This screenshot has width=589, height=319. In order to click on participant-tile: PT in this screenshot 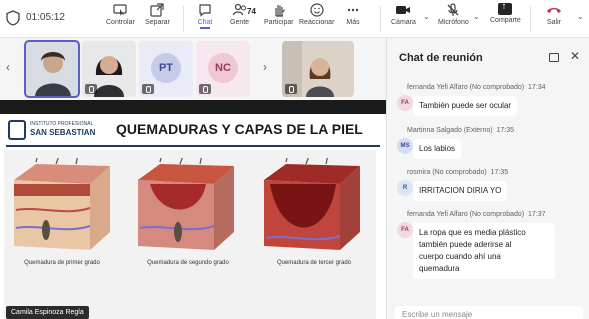, I will do `click(166, 69)`.